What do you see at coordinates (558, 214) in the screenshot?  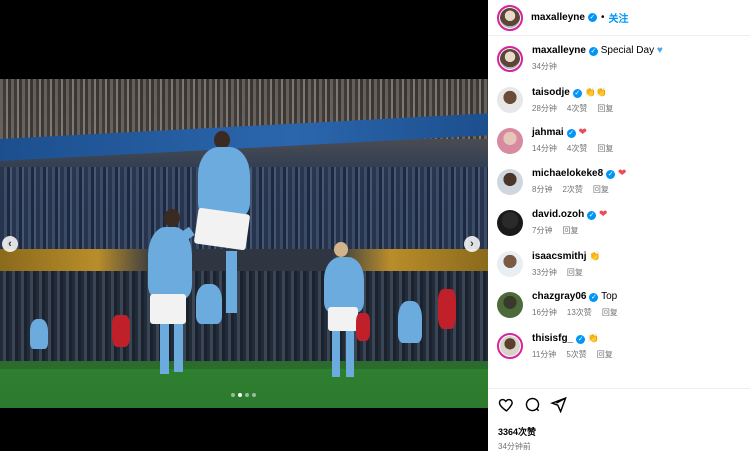 I see `comment-username: david.ozoh` at bounding box center [558, 214].